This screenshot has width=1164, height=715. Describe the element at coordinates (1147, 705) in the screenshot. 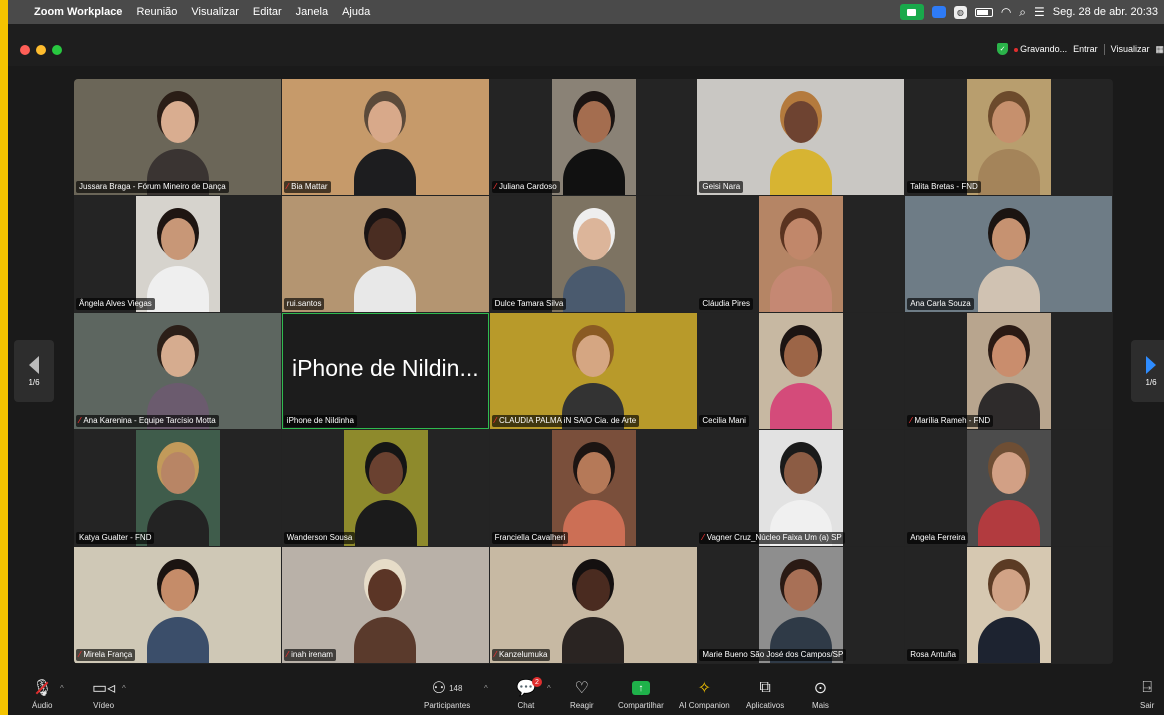

I see `leave-label: Sair` at that location.